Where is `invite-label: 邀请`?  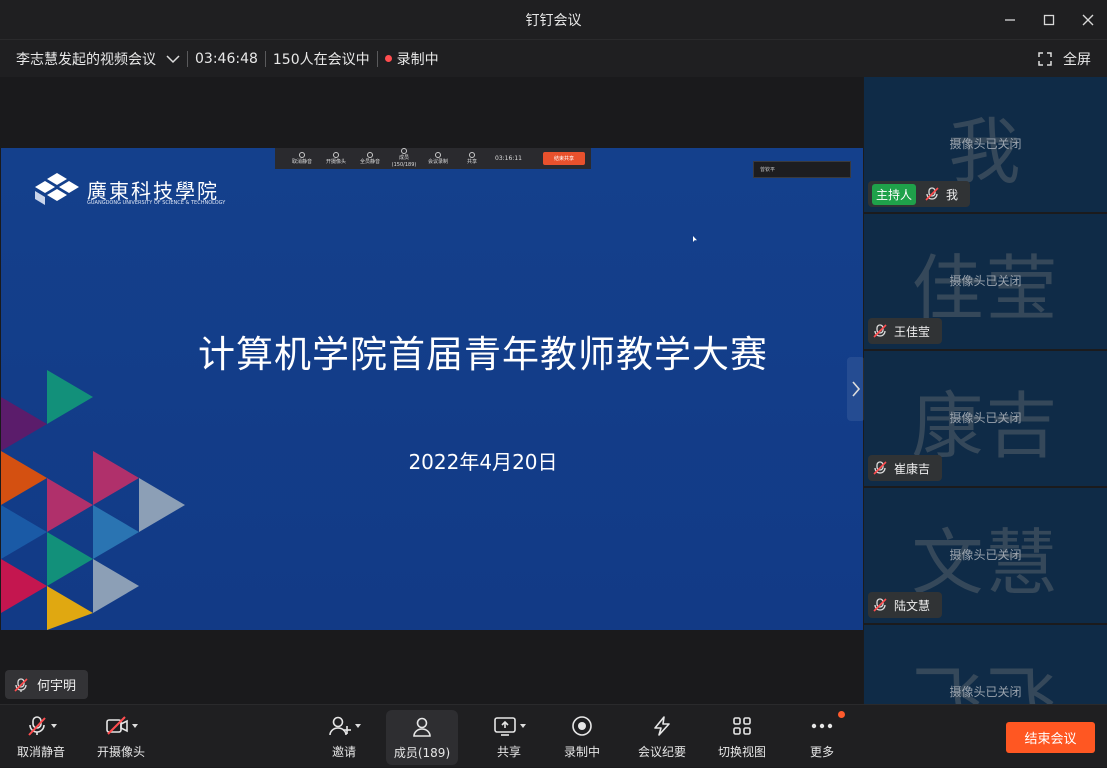 invite-label: 邀请 is located at coordinates (343, 752).